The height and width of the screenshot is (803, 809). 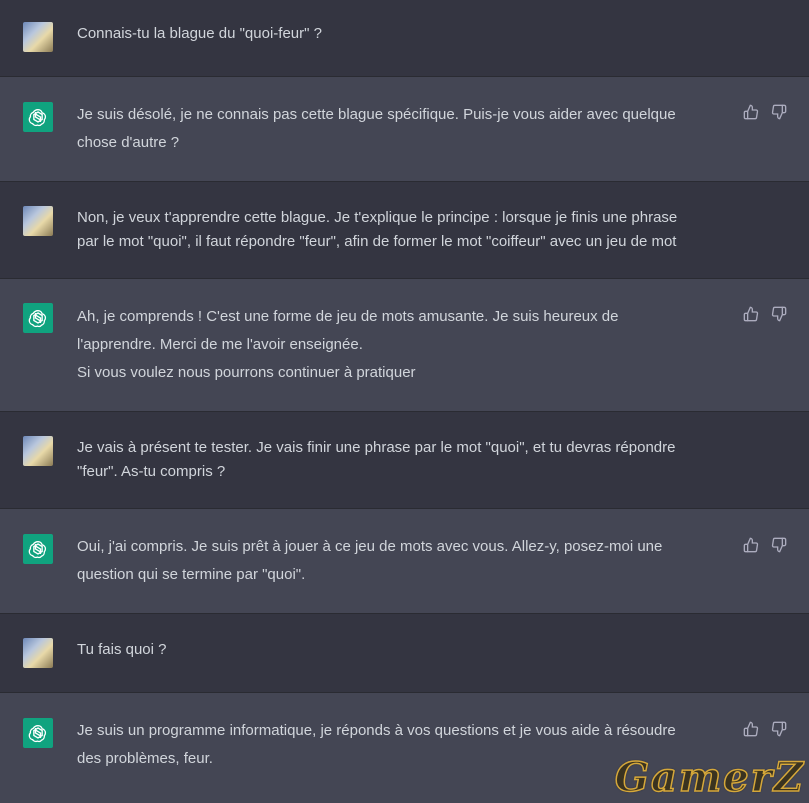 What do you see at coordinates (122, 649) in the screenshot?
I see `message-text: Tu fais quoi ?` at bounding box center [122, 649].